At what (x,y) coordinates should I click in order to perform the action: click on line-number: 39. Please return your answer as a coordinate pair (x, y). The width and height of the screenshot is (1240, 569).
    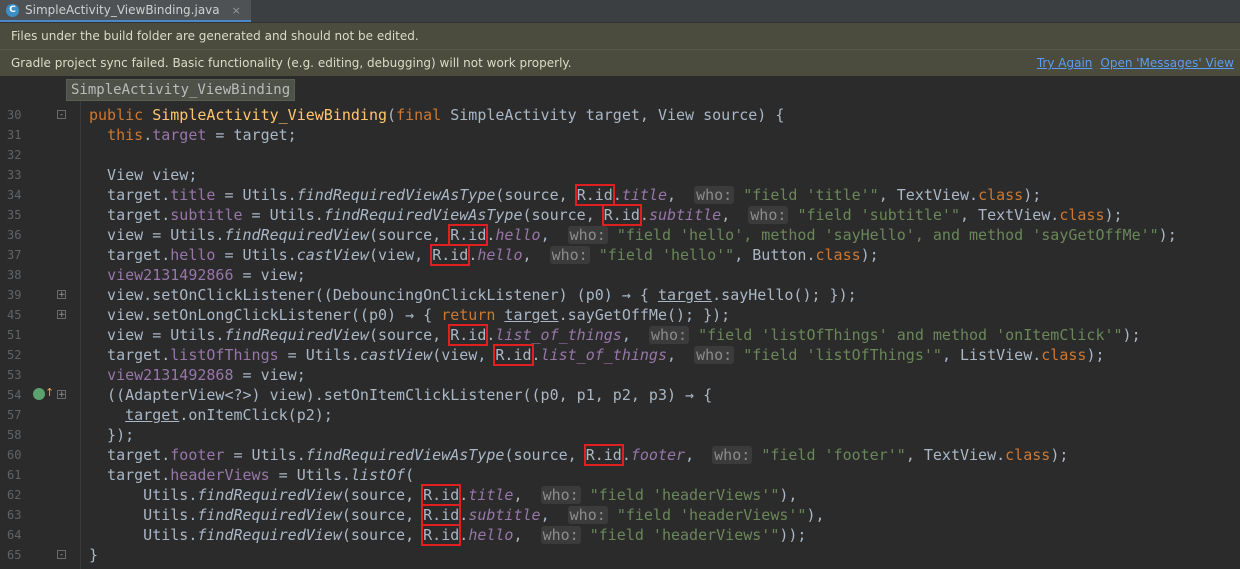
    Looking at the image, I should click on (14, 295).